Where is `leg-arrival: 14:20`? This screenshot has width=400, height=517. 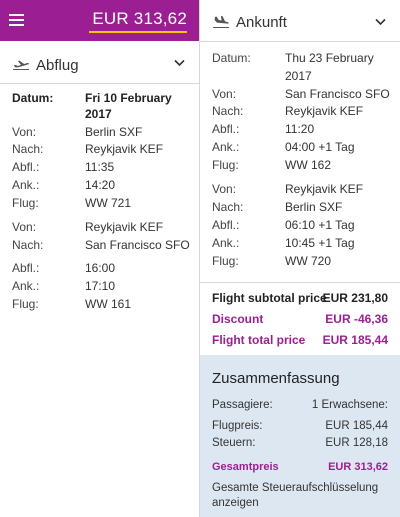
leg-arrival: 14:20 is located at coordinates (100, 185).